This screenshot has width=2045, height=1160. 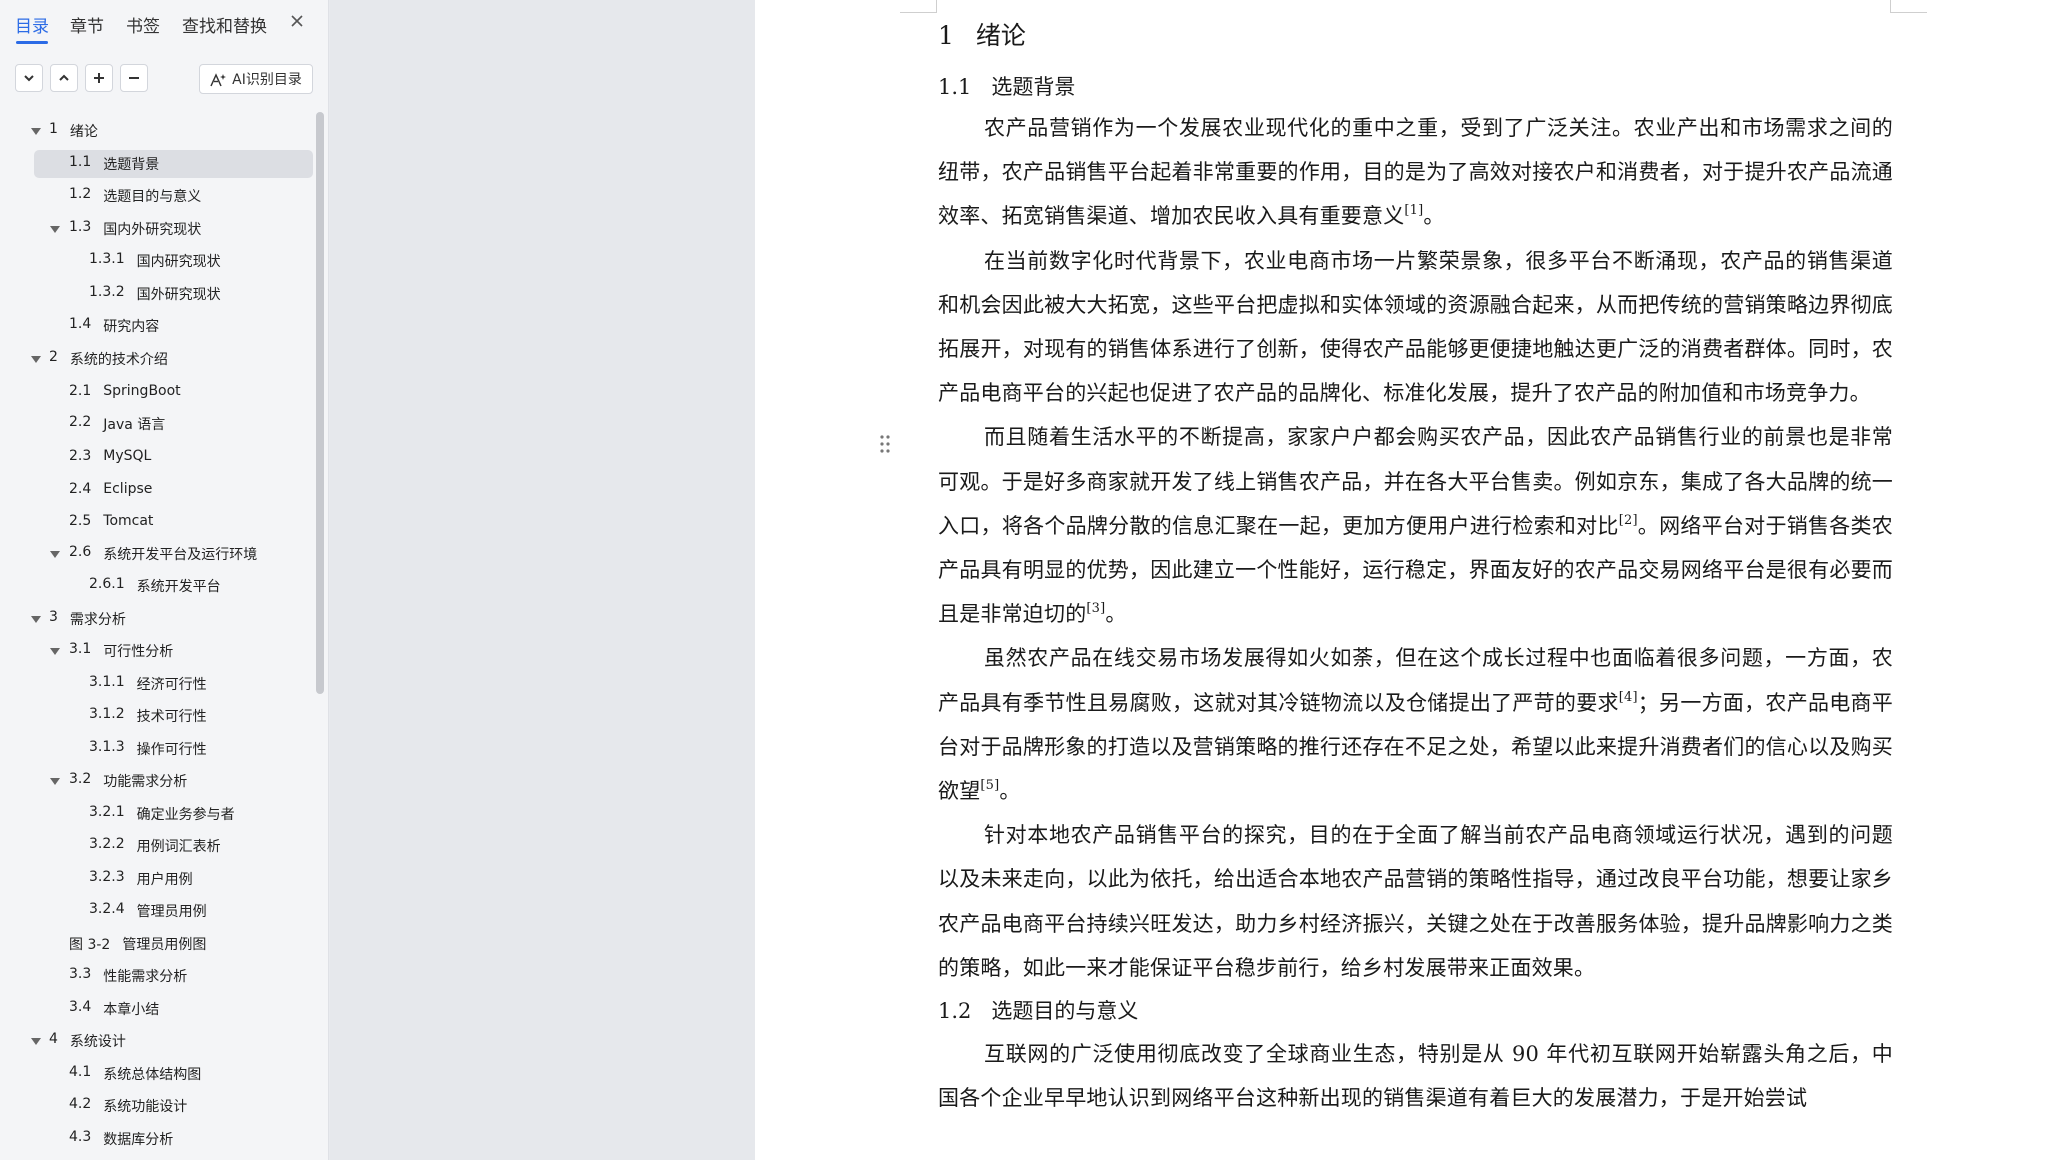 What do you see at coordinates (80, 779) in the screenshot?
I see `toc-item-number: 3.2` at bounding box center [80, 779].